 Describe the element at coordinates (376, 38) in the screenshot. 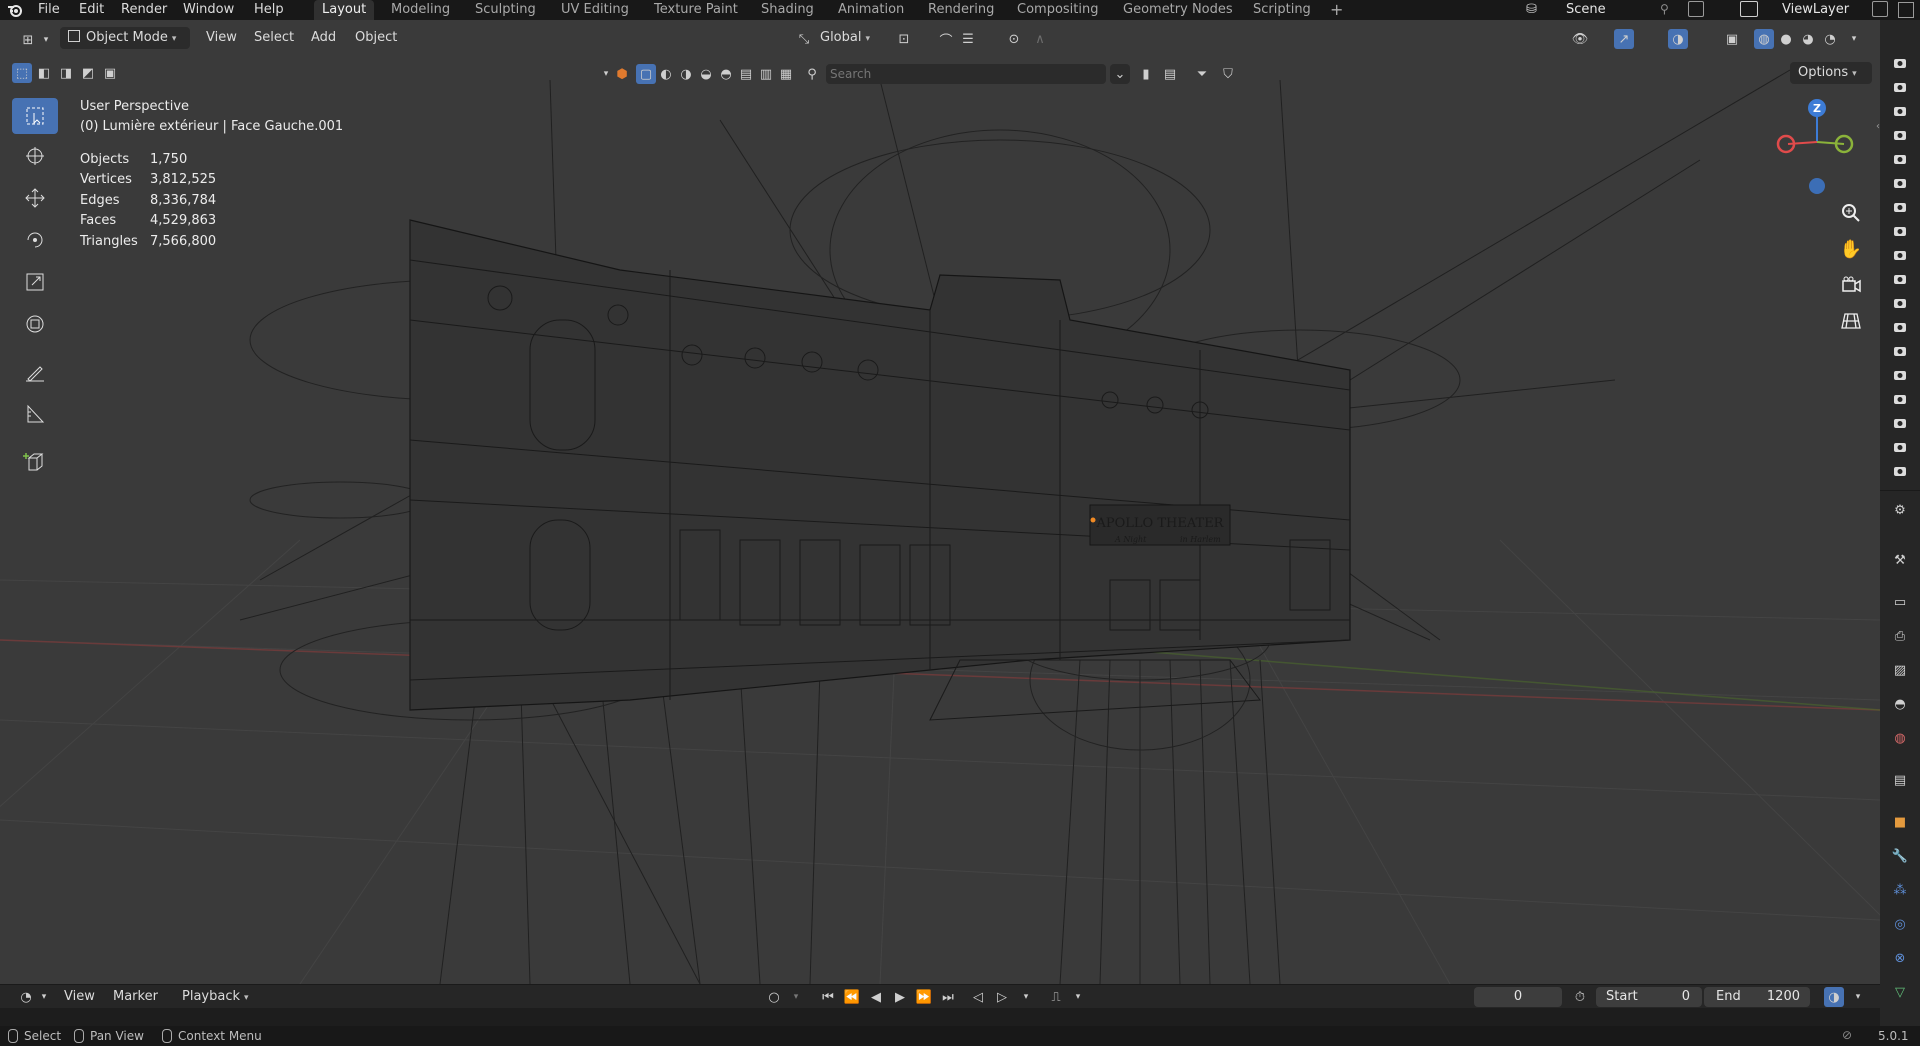

I see `object-menu: Object` at that location.